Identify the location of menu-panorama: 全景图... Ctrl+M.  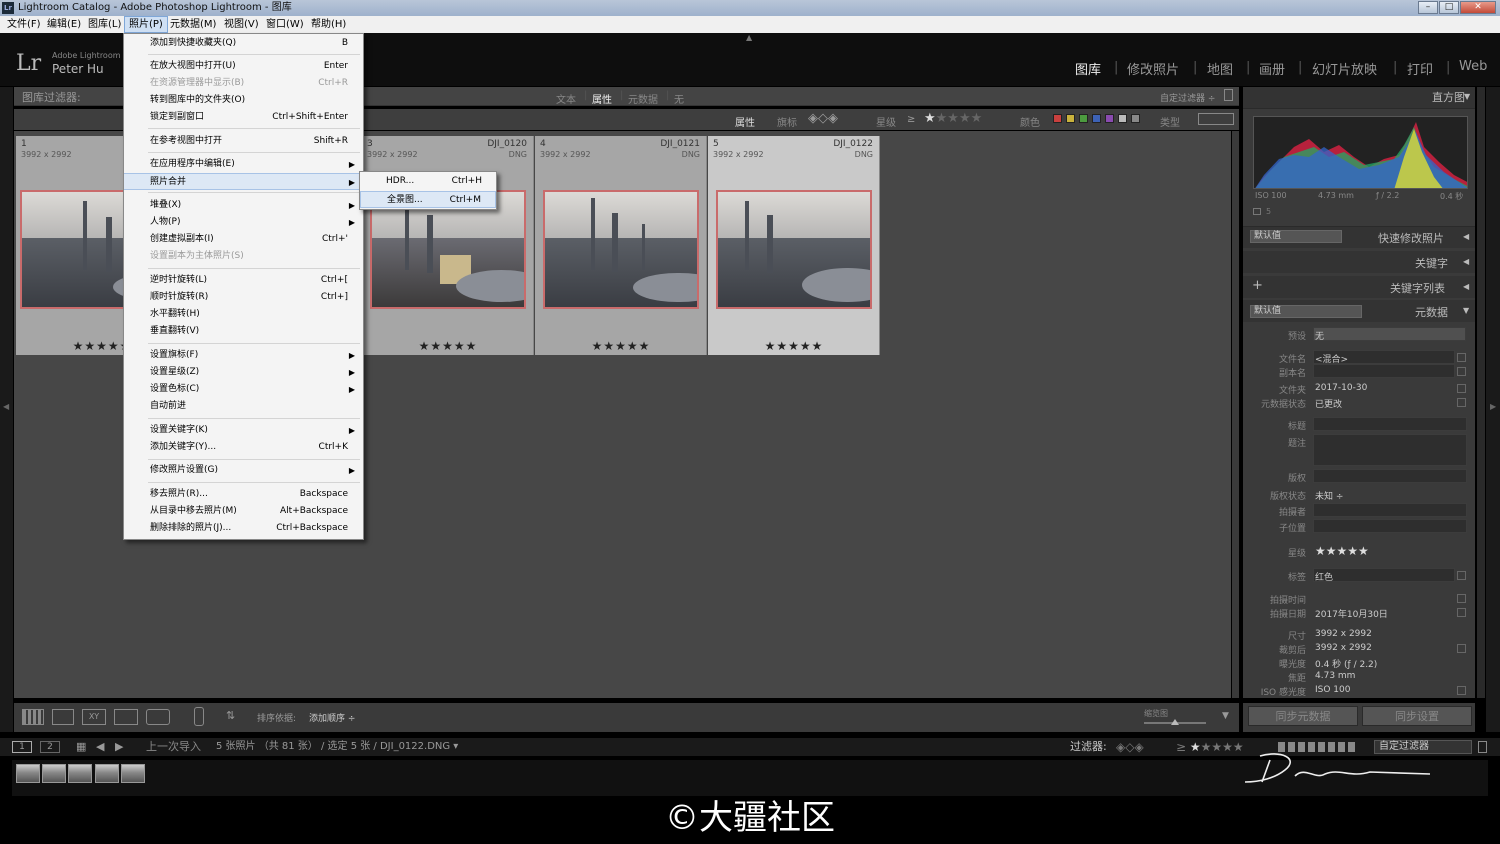
(428, 199).